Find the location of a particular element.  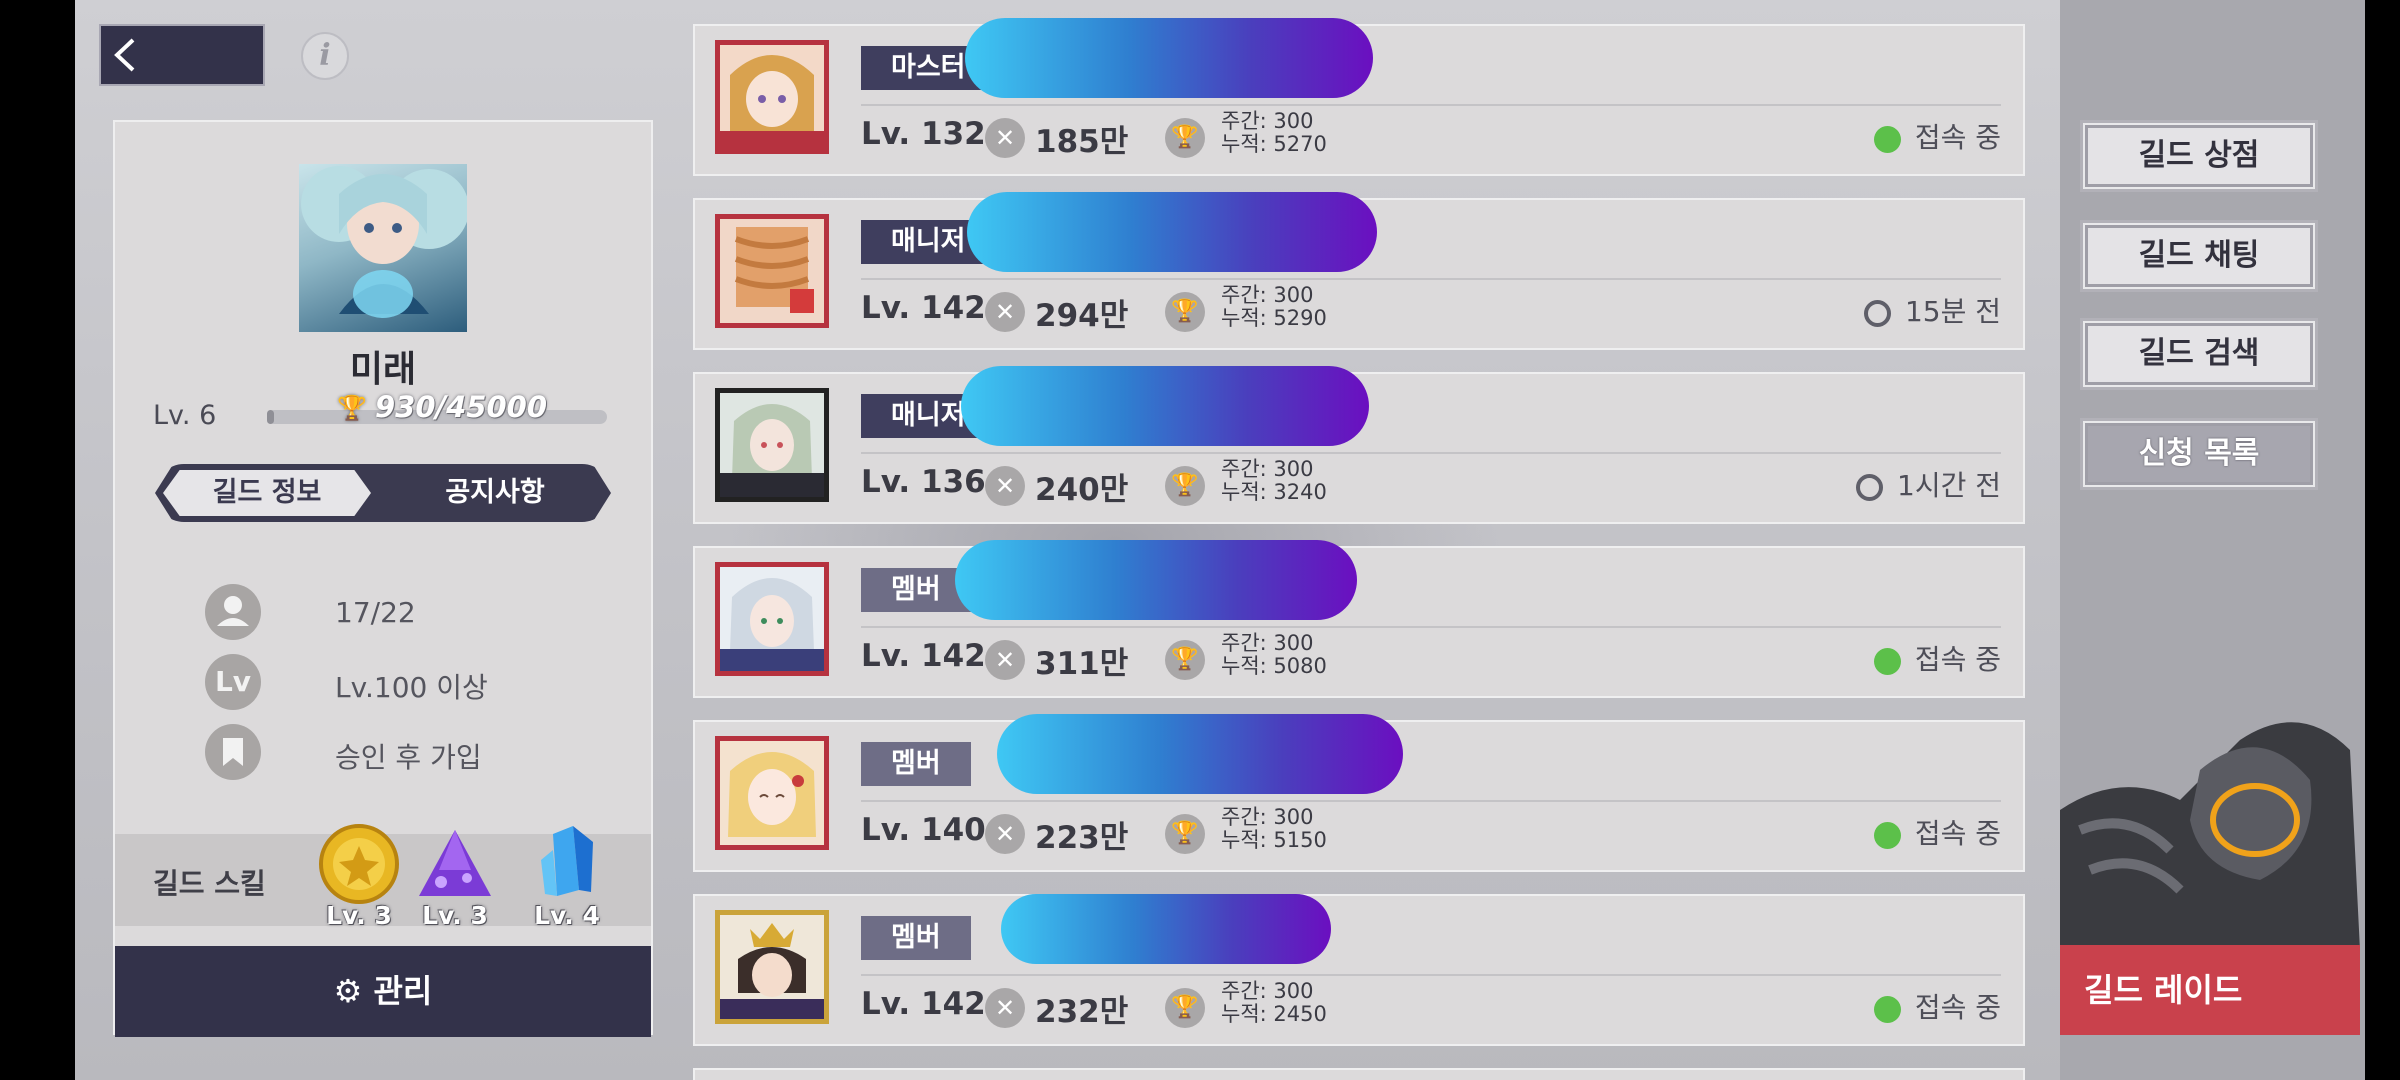

manage-button: ⚙ 관리 is located at coordinates (383, 991).